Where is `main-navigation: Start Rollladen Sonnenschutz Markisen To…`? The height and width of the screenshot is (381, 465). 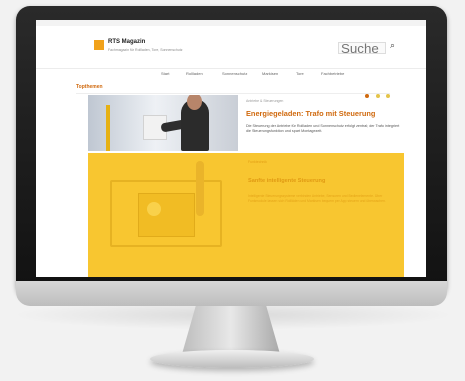
main-navigation: Start Rollladen Sonnenschutz Markisen To… is located at coordinates (231, 75).